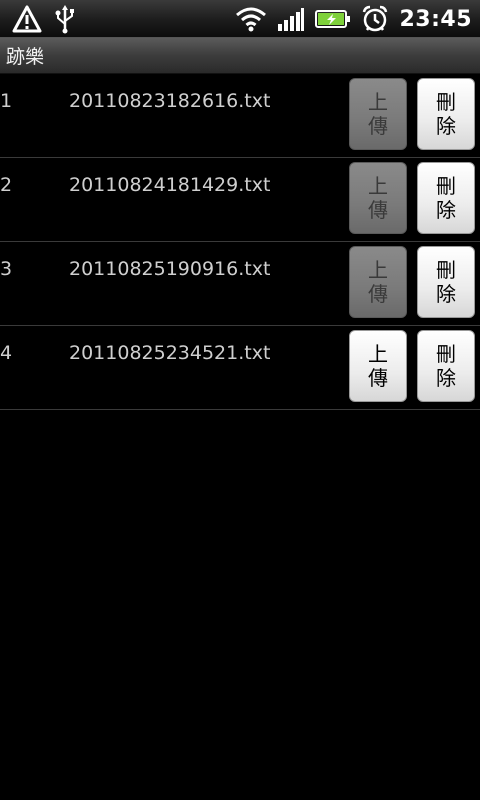 The height and width of the screenshot is (800, 480). Describe the element at coordinates (240, 284) in the screenshot. I see `list-item: 3 20110825190916.txt 上 傳 刪 除` at that location.